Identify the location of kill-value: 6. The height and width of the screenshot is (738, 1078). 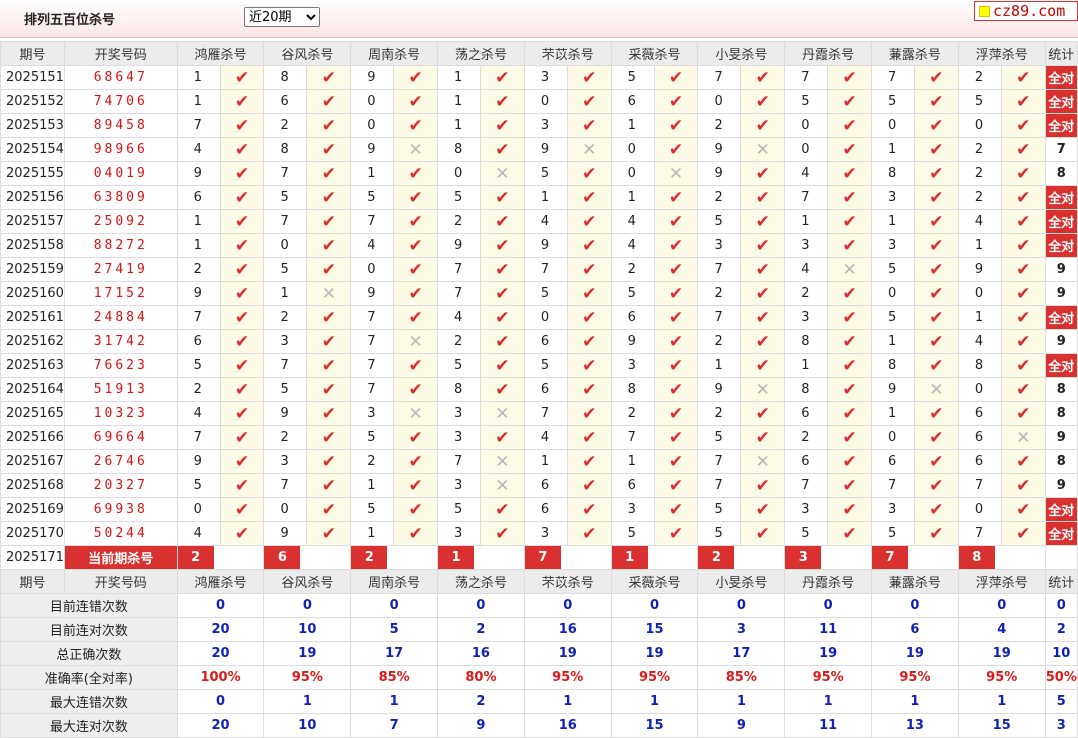
(806, 413).